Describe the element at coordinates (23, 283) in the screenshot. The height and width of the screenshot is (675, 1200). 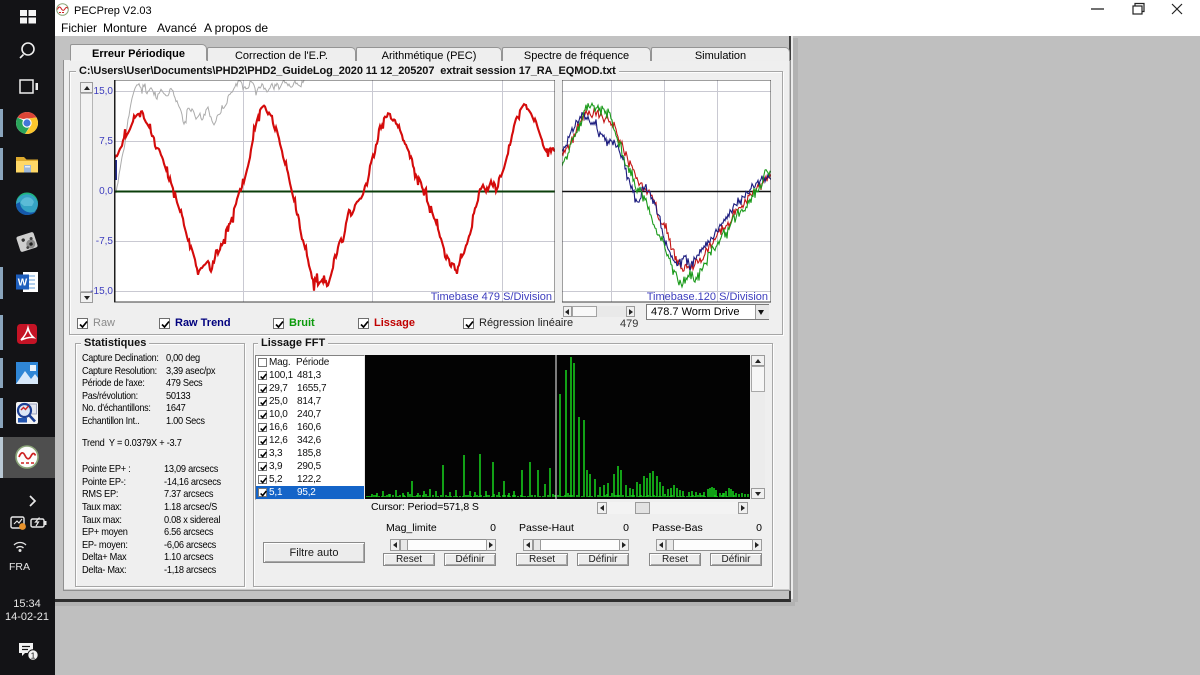
I see `svg-text: W` at that location.